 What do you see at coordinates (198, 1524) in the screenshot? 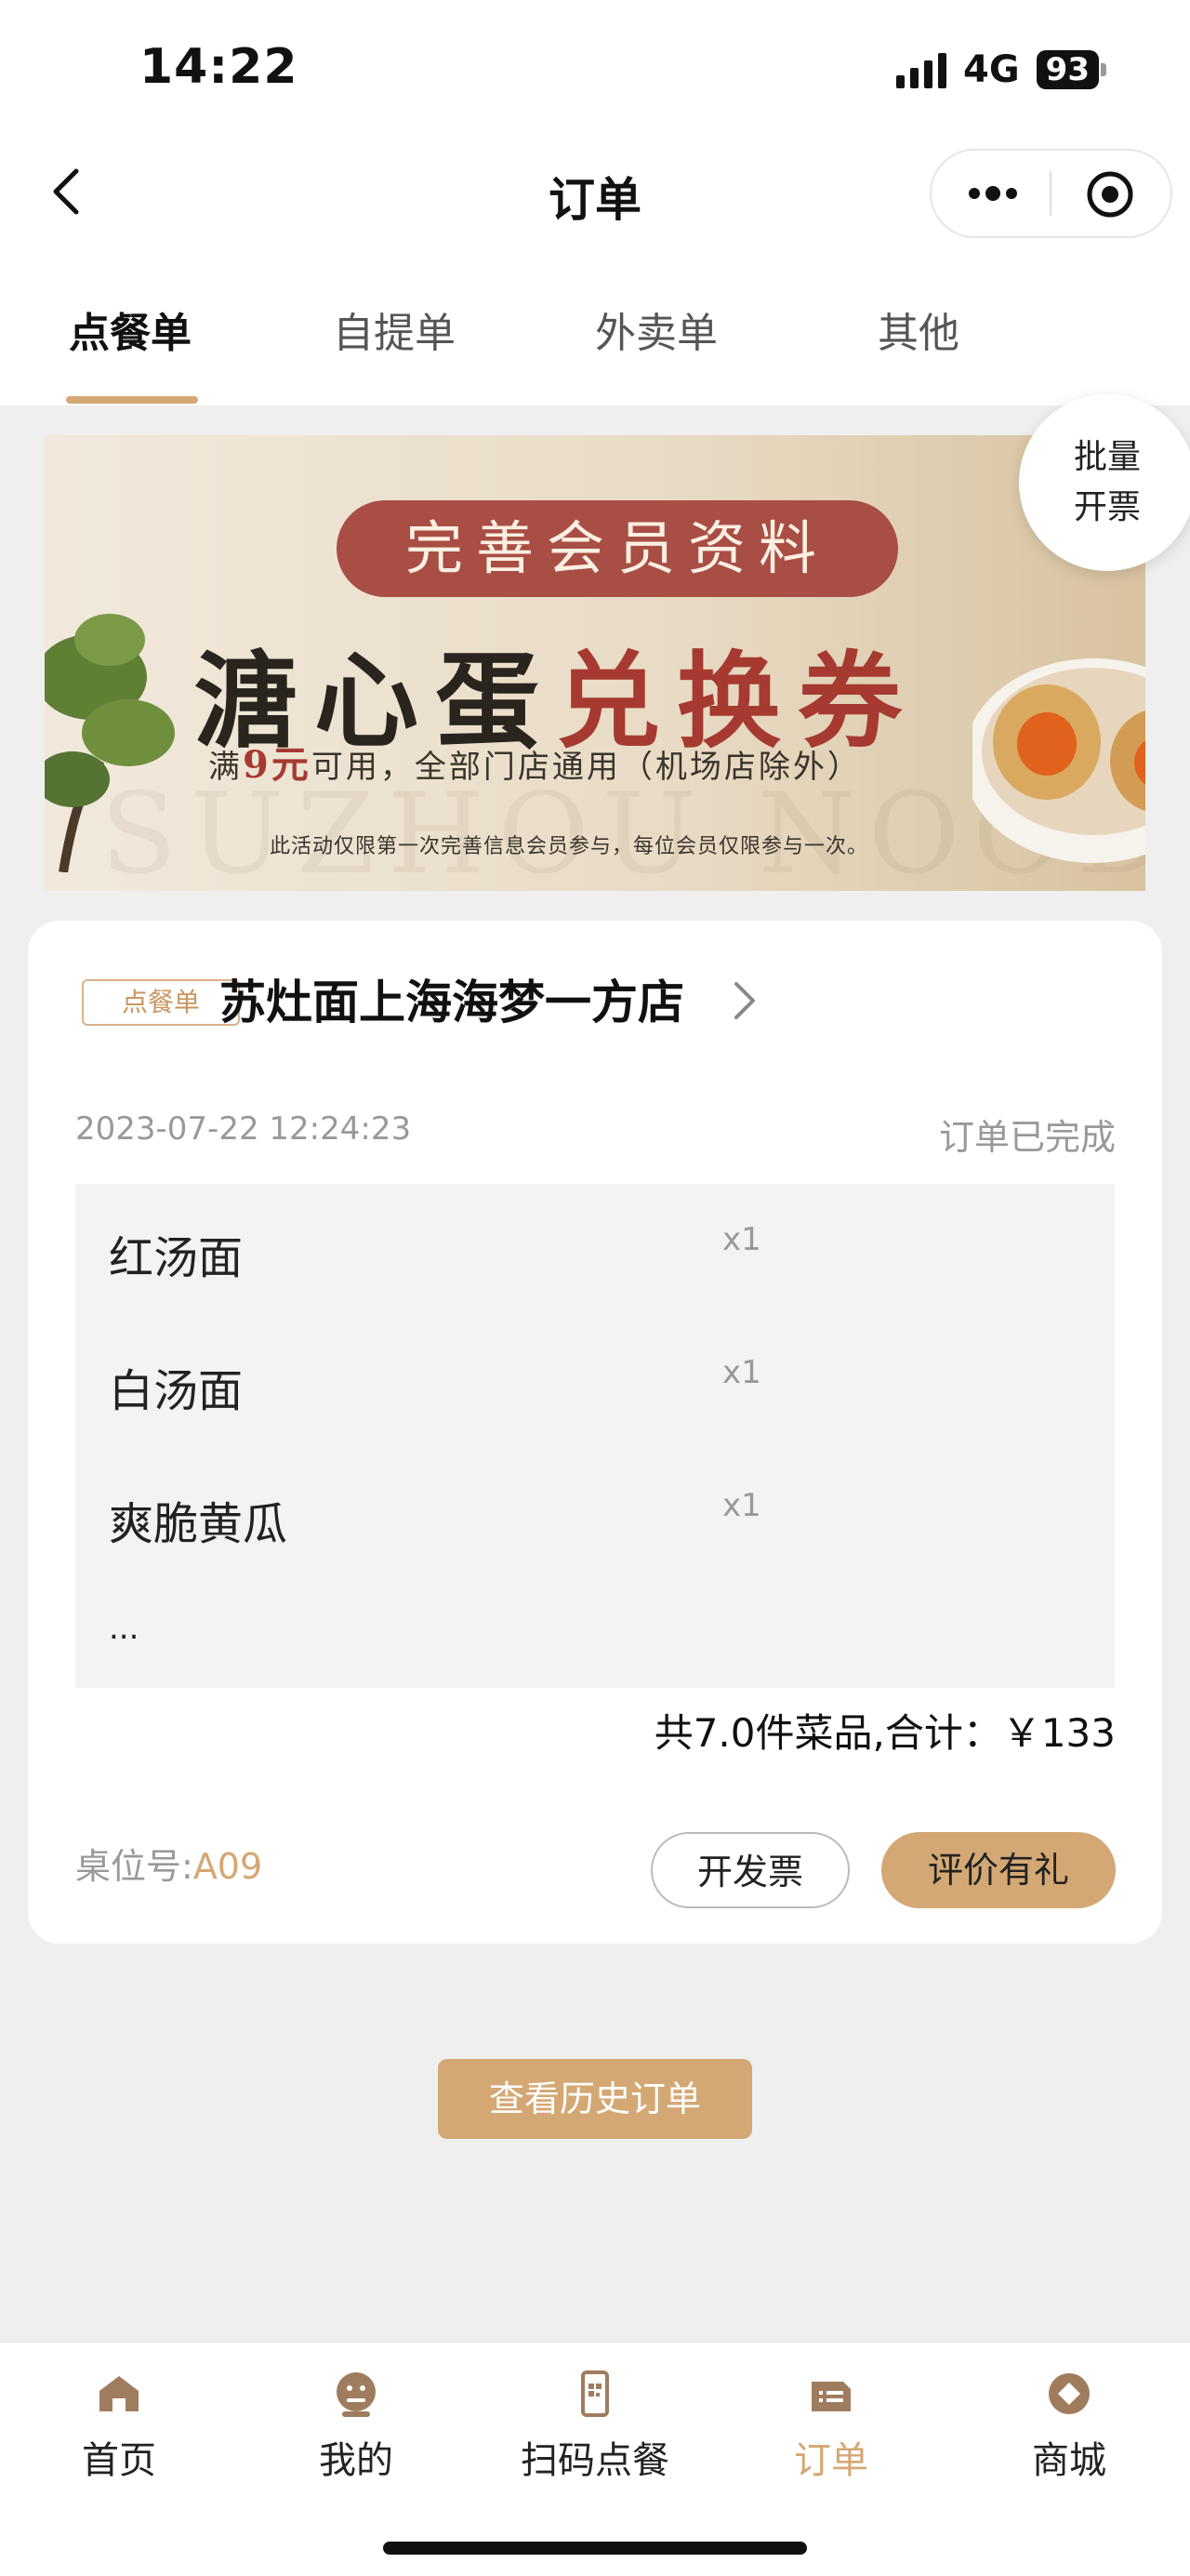
I see `list-item-name: 爽脆黄瓜` at bounding box center [198, 1524].